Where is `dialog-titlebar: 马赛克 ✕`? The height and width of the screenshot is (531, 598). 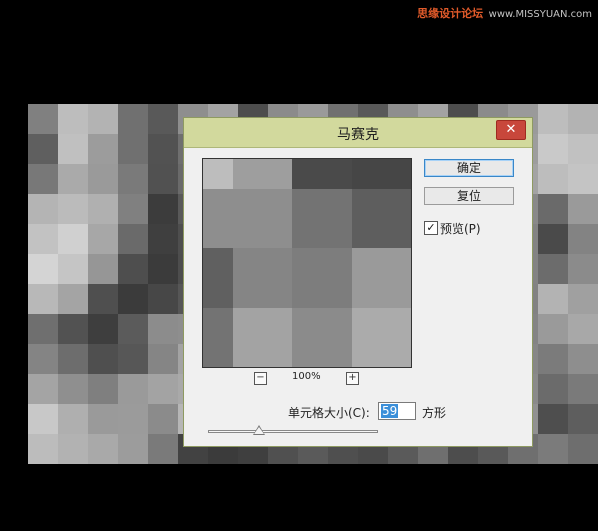
dialog-titlebar: 马赛克 ✕ is located at coordinates (358, 133).